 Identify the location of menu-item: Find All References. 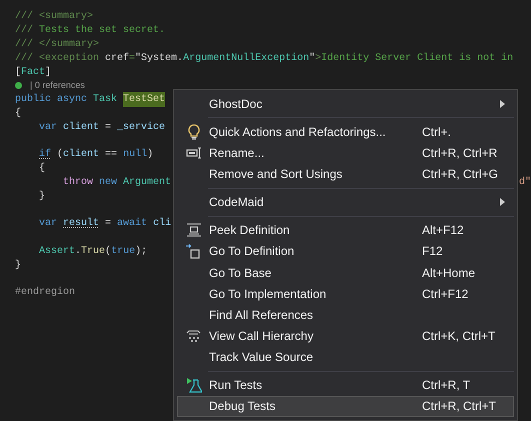
(345, 315).